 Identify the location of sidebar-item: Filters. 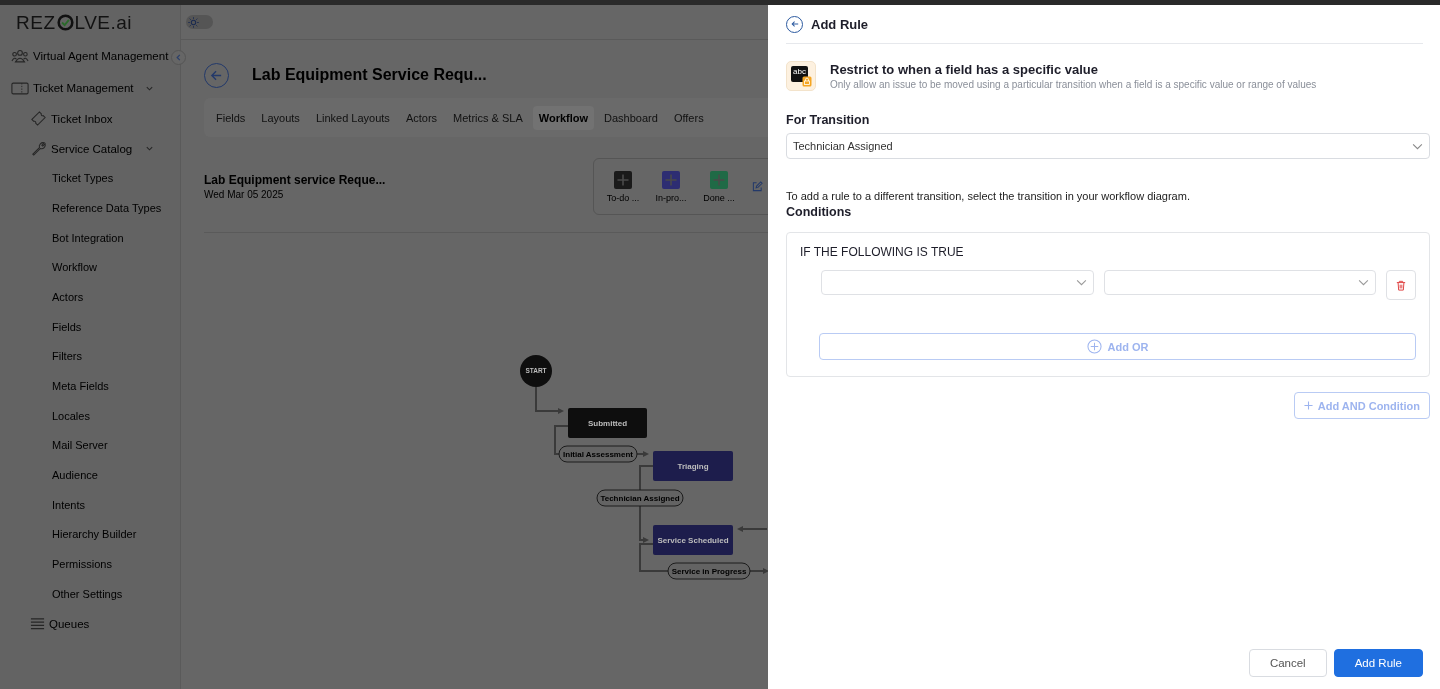
(84, 356).